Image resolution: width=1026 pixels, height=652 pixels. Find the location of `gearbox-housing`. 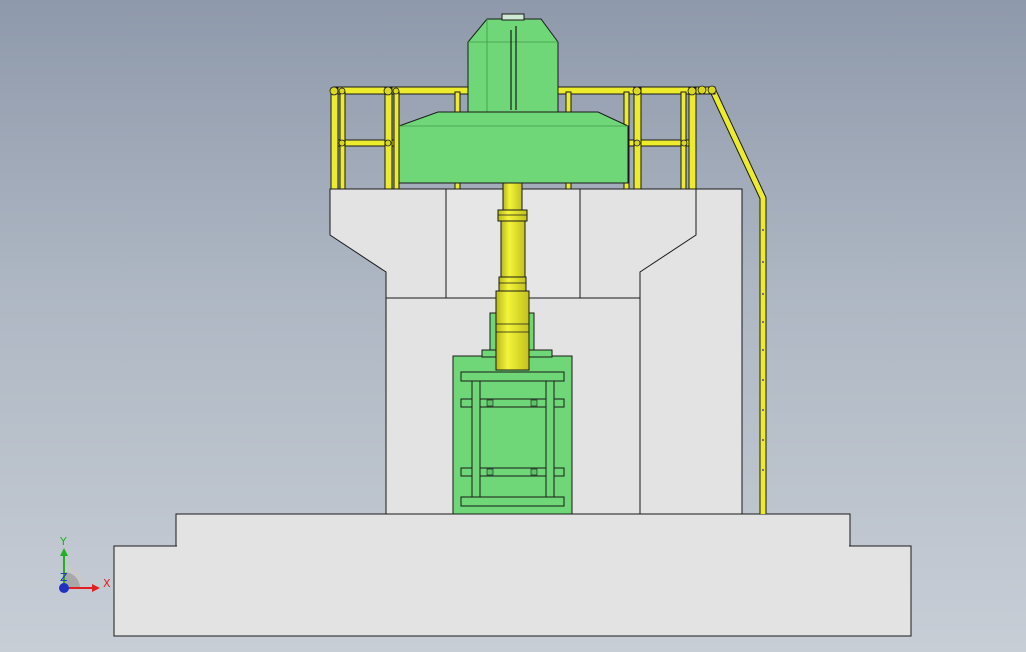

gearbox-housing is located at coordinates (513, 147).